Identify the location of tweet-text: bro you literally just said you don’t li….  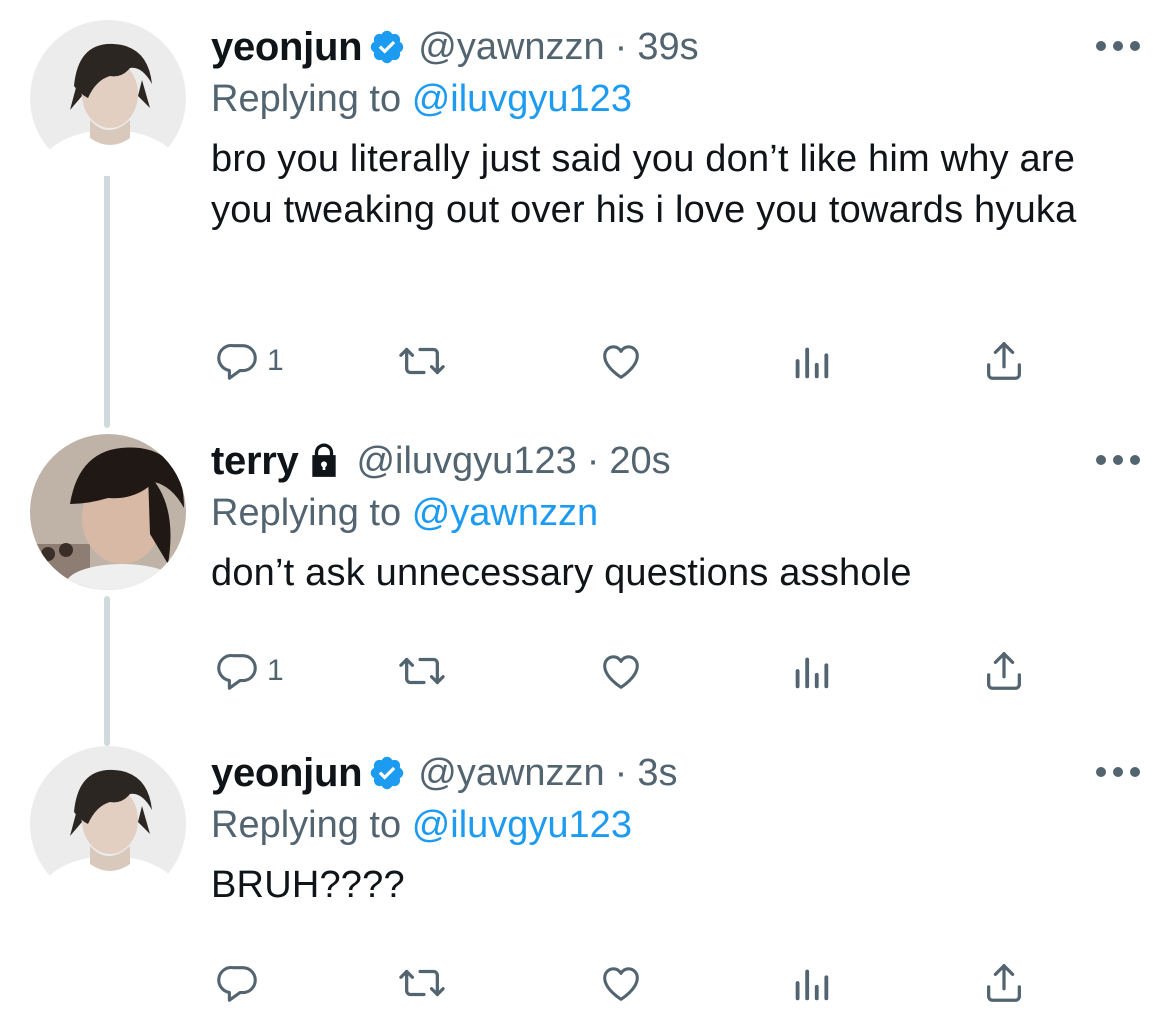
(644, 184).